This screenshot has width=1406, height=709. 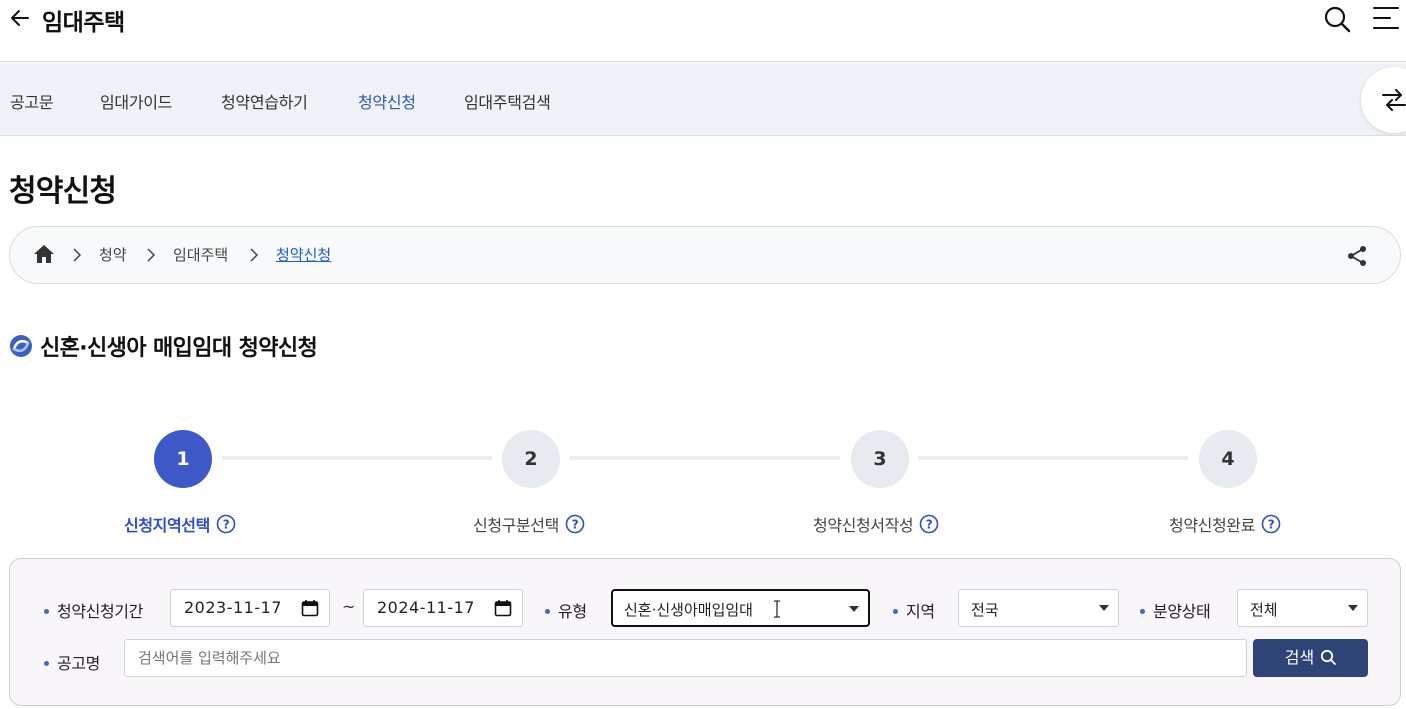 What do you see at coordinates (703, 99) in the screenshot?
I see `tab-bar: 공고문 임대가이드 청약연습하기 청약신청 임대주택검색` at bounding box center [703, 99].